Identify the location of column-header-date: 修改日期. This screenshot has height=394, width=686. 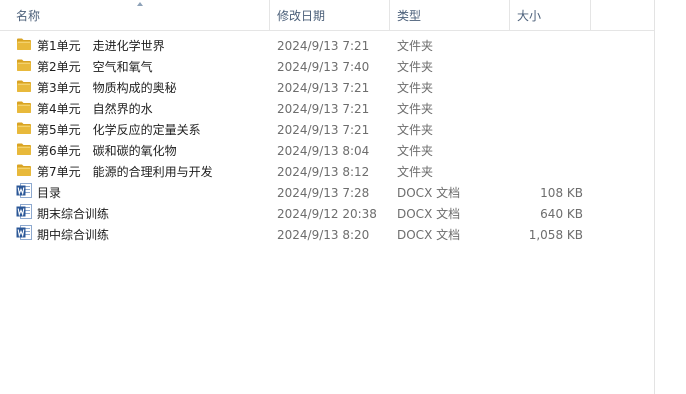
(330, 15).